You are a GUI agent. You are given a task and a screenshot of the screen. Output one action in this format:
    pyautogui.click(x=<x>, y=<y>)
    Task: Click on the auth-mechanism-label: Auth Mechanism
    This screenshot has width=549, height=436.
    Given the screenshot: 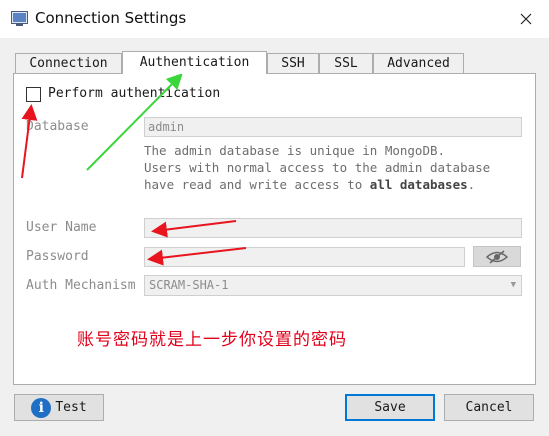 What is the action you would take?
    pyautogui.click(x=81, y=285)
    